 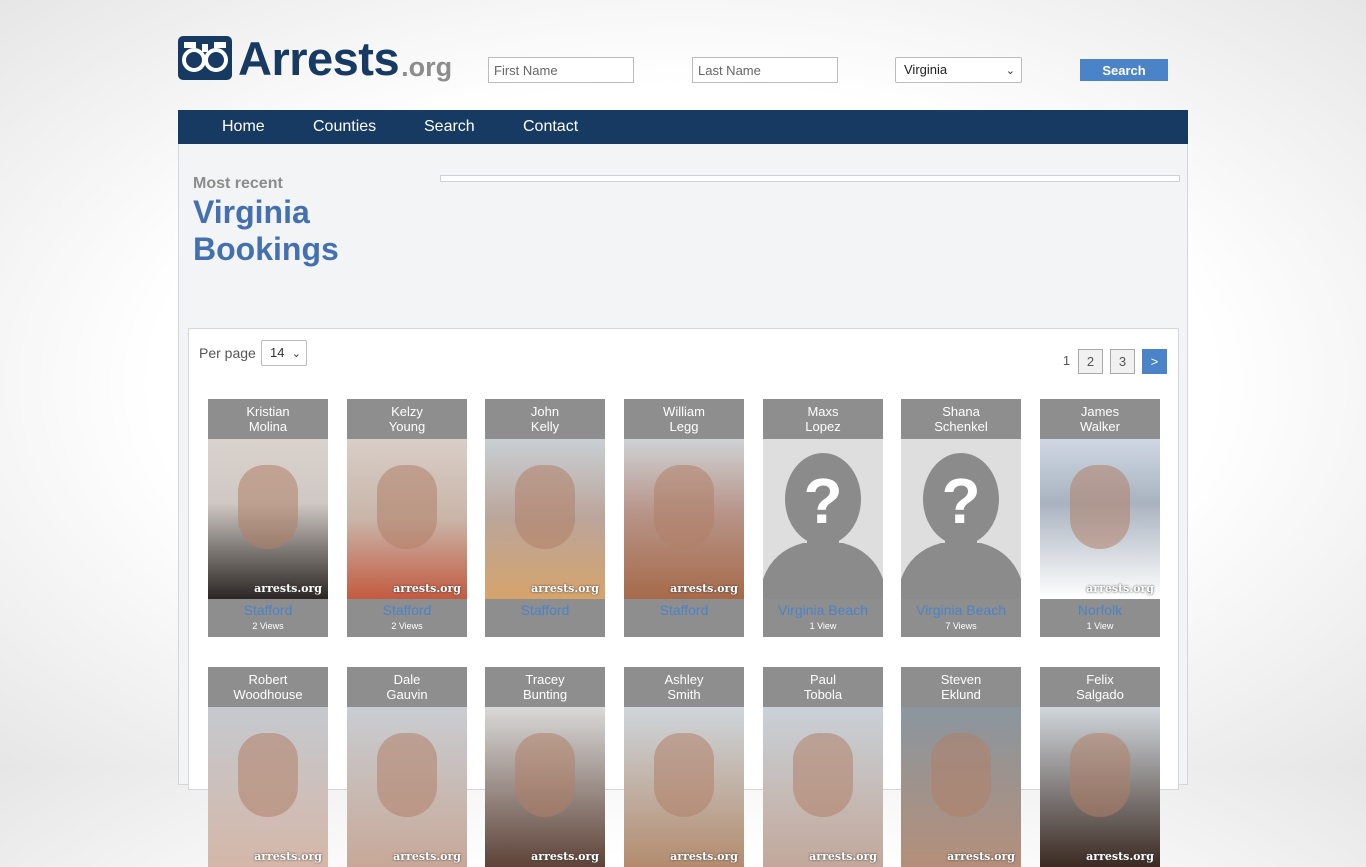 What do you see at coordinates (823, 694) in the screenshot?
I see `booking-last-name: Tobola` at bounding box center [823, 694].